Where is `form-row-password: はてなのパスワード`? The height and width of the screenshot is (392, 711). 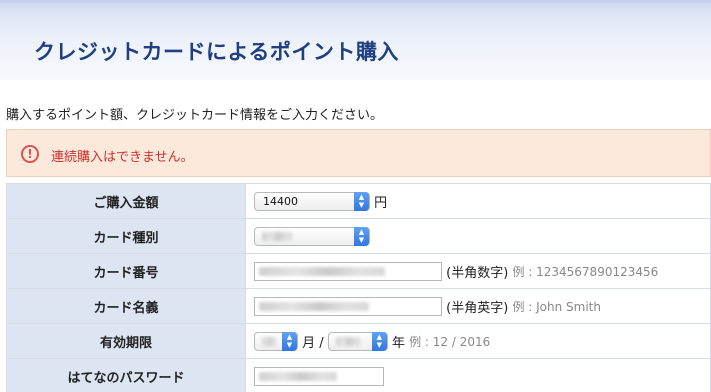
form-row-password: はてなのパスワード is located at coordinates (358, 375).